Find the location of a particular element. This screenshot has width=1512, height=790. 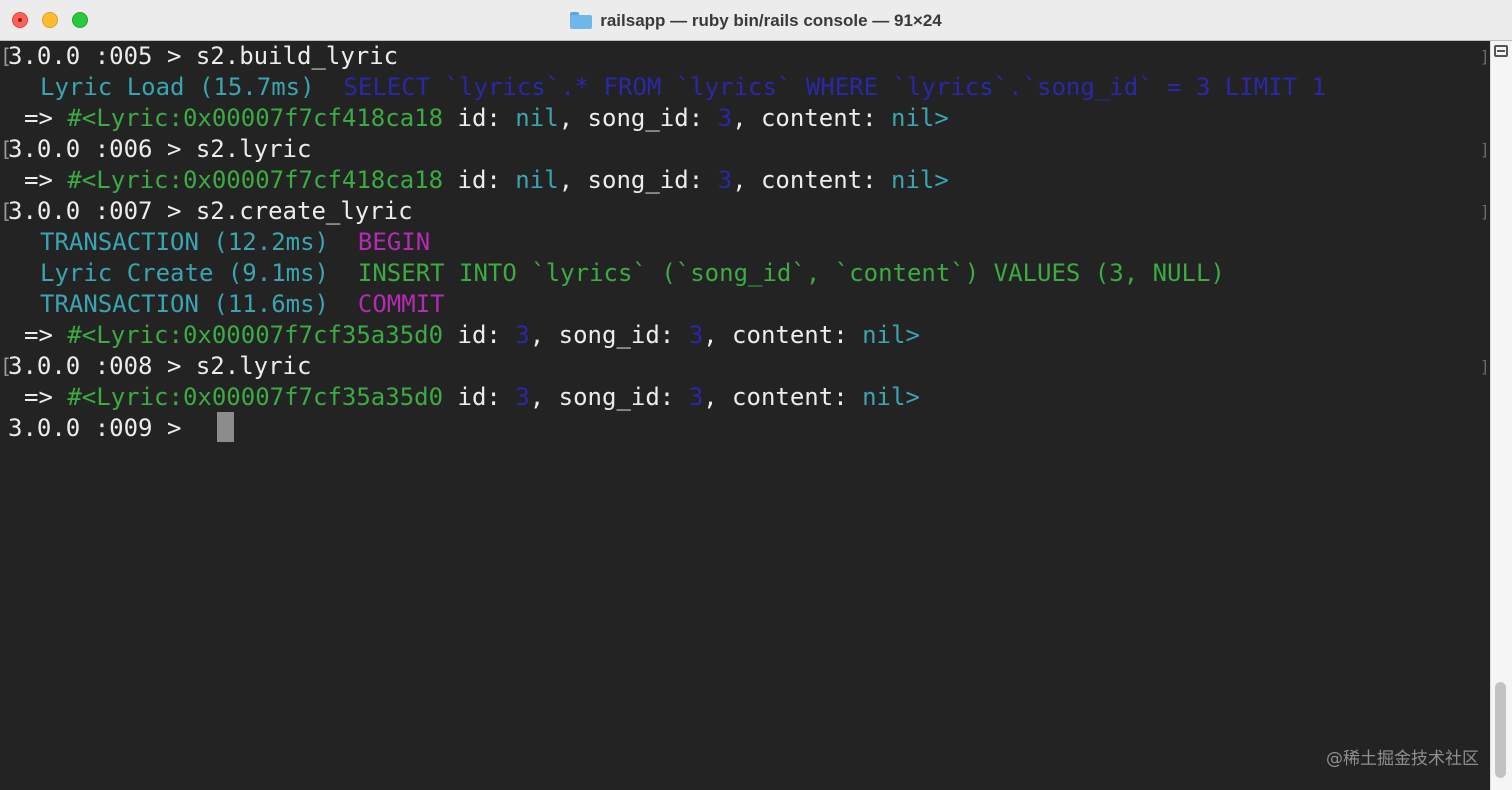

command: s2.build_lyric is located at coordinates (297, 56).